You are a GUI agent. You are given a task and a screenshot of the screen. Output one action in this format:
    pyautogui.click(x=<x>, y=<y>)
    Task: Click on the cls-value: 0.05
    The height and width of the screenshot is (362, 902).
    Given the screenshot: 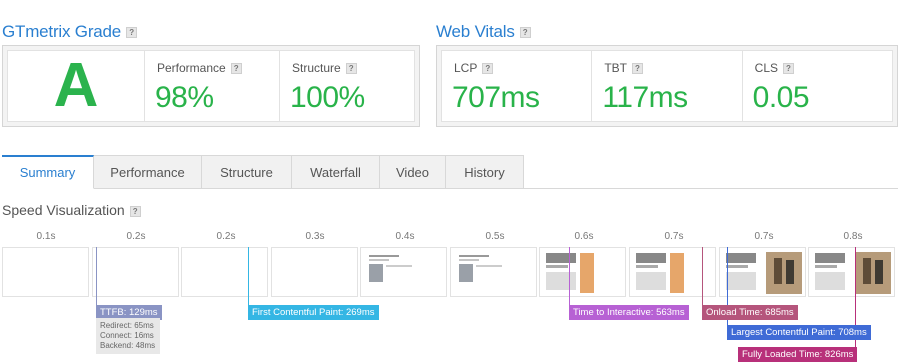 What is the action you would take?
    pyautogui.click(x=781, y=97)
    